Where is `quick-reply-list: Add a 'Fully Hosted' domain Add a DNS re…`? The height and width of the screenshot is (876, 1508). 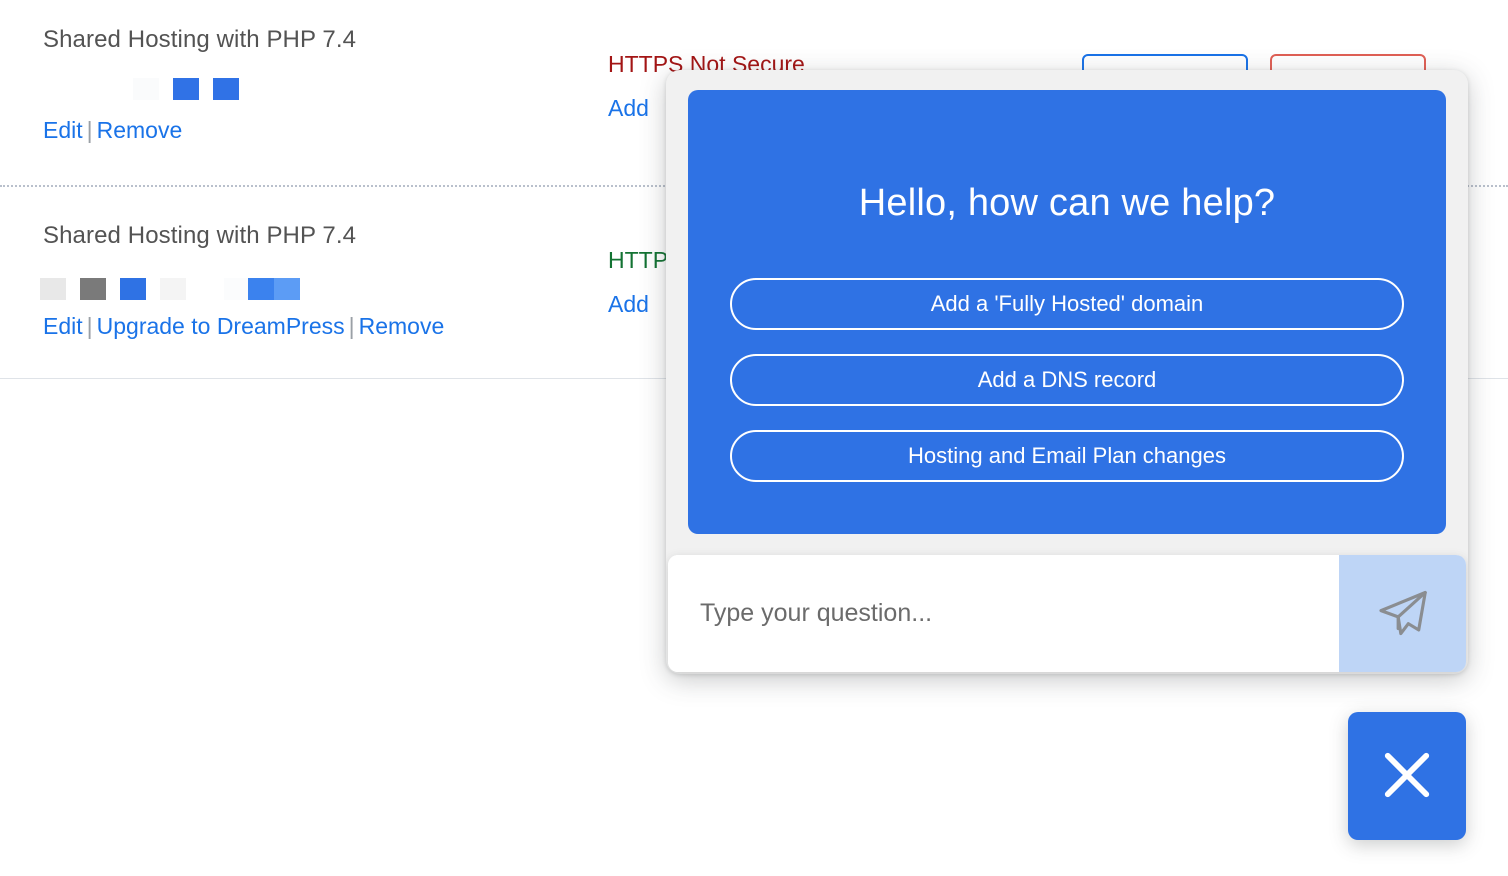 quick-reply-list: Add a 'Fully Hosted' domain Add a DNS re… is located at coordinates (1067, 380).